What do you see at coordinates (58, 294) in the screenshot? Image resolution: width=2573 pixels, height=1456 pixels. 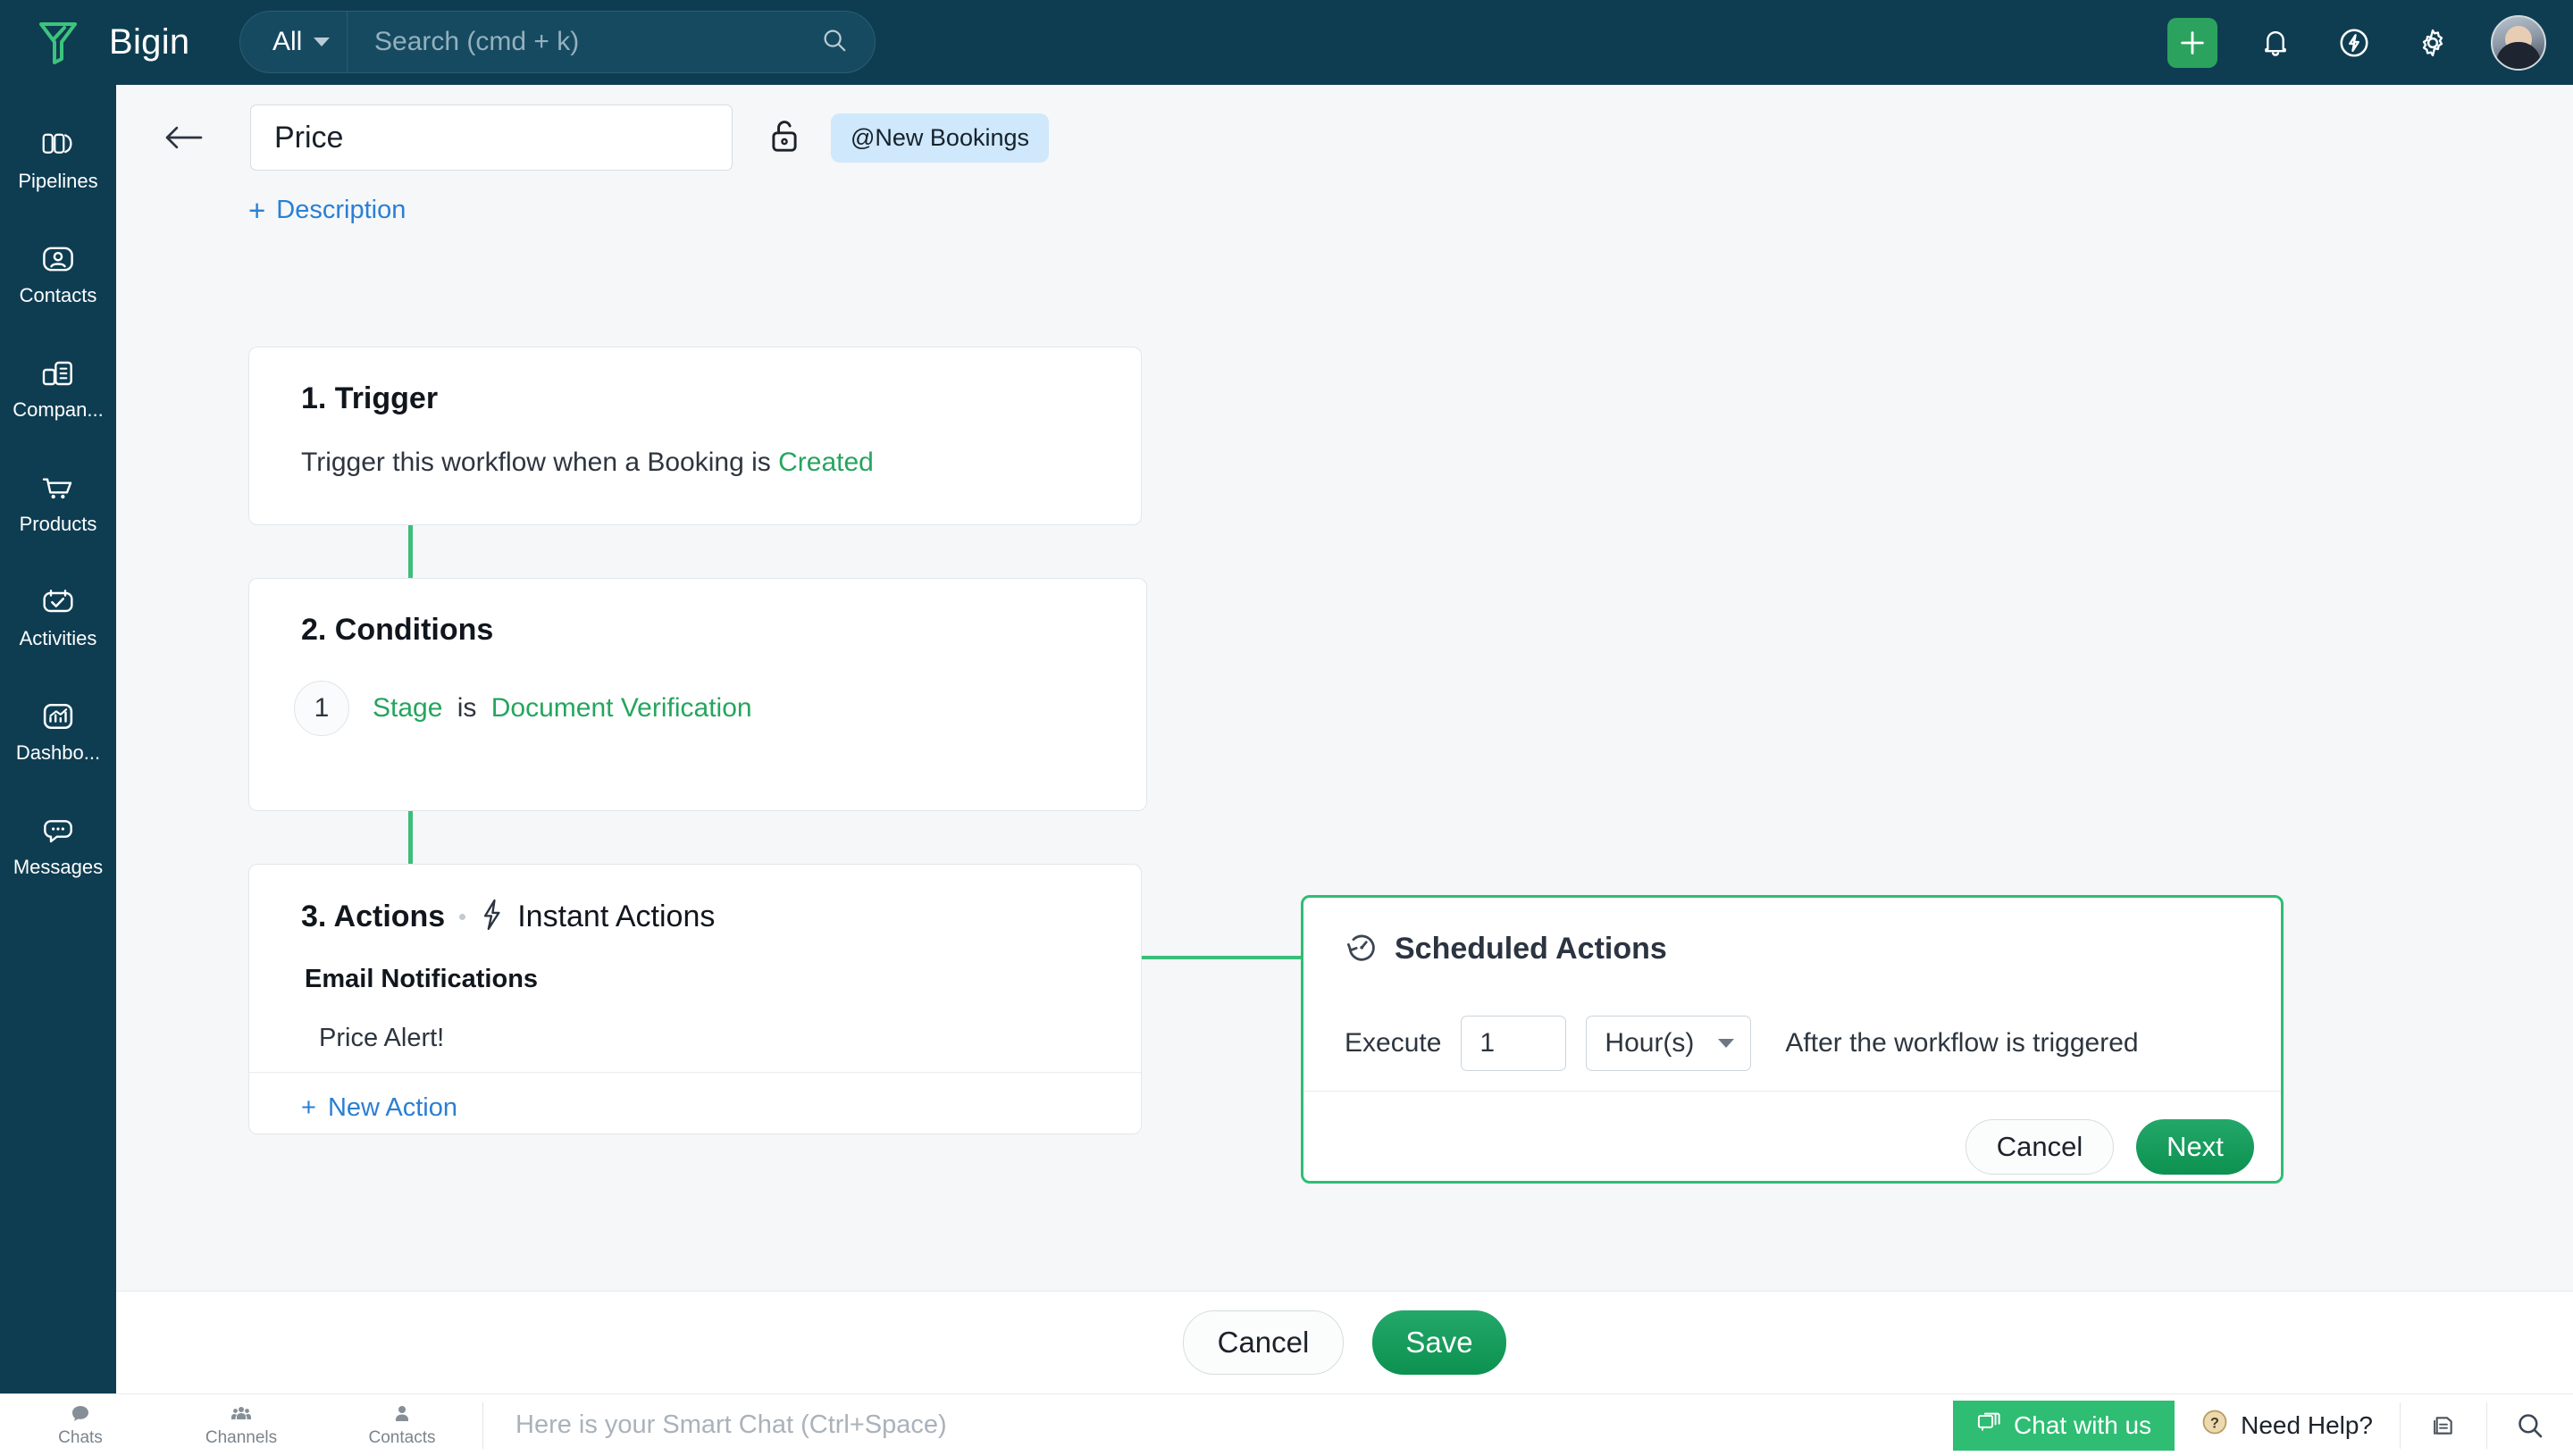 I see `sidebar-item-label: Contacts` at bounding box center [58, 294].